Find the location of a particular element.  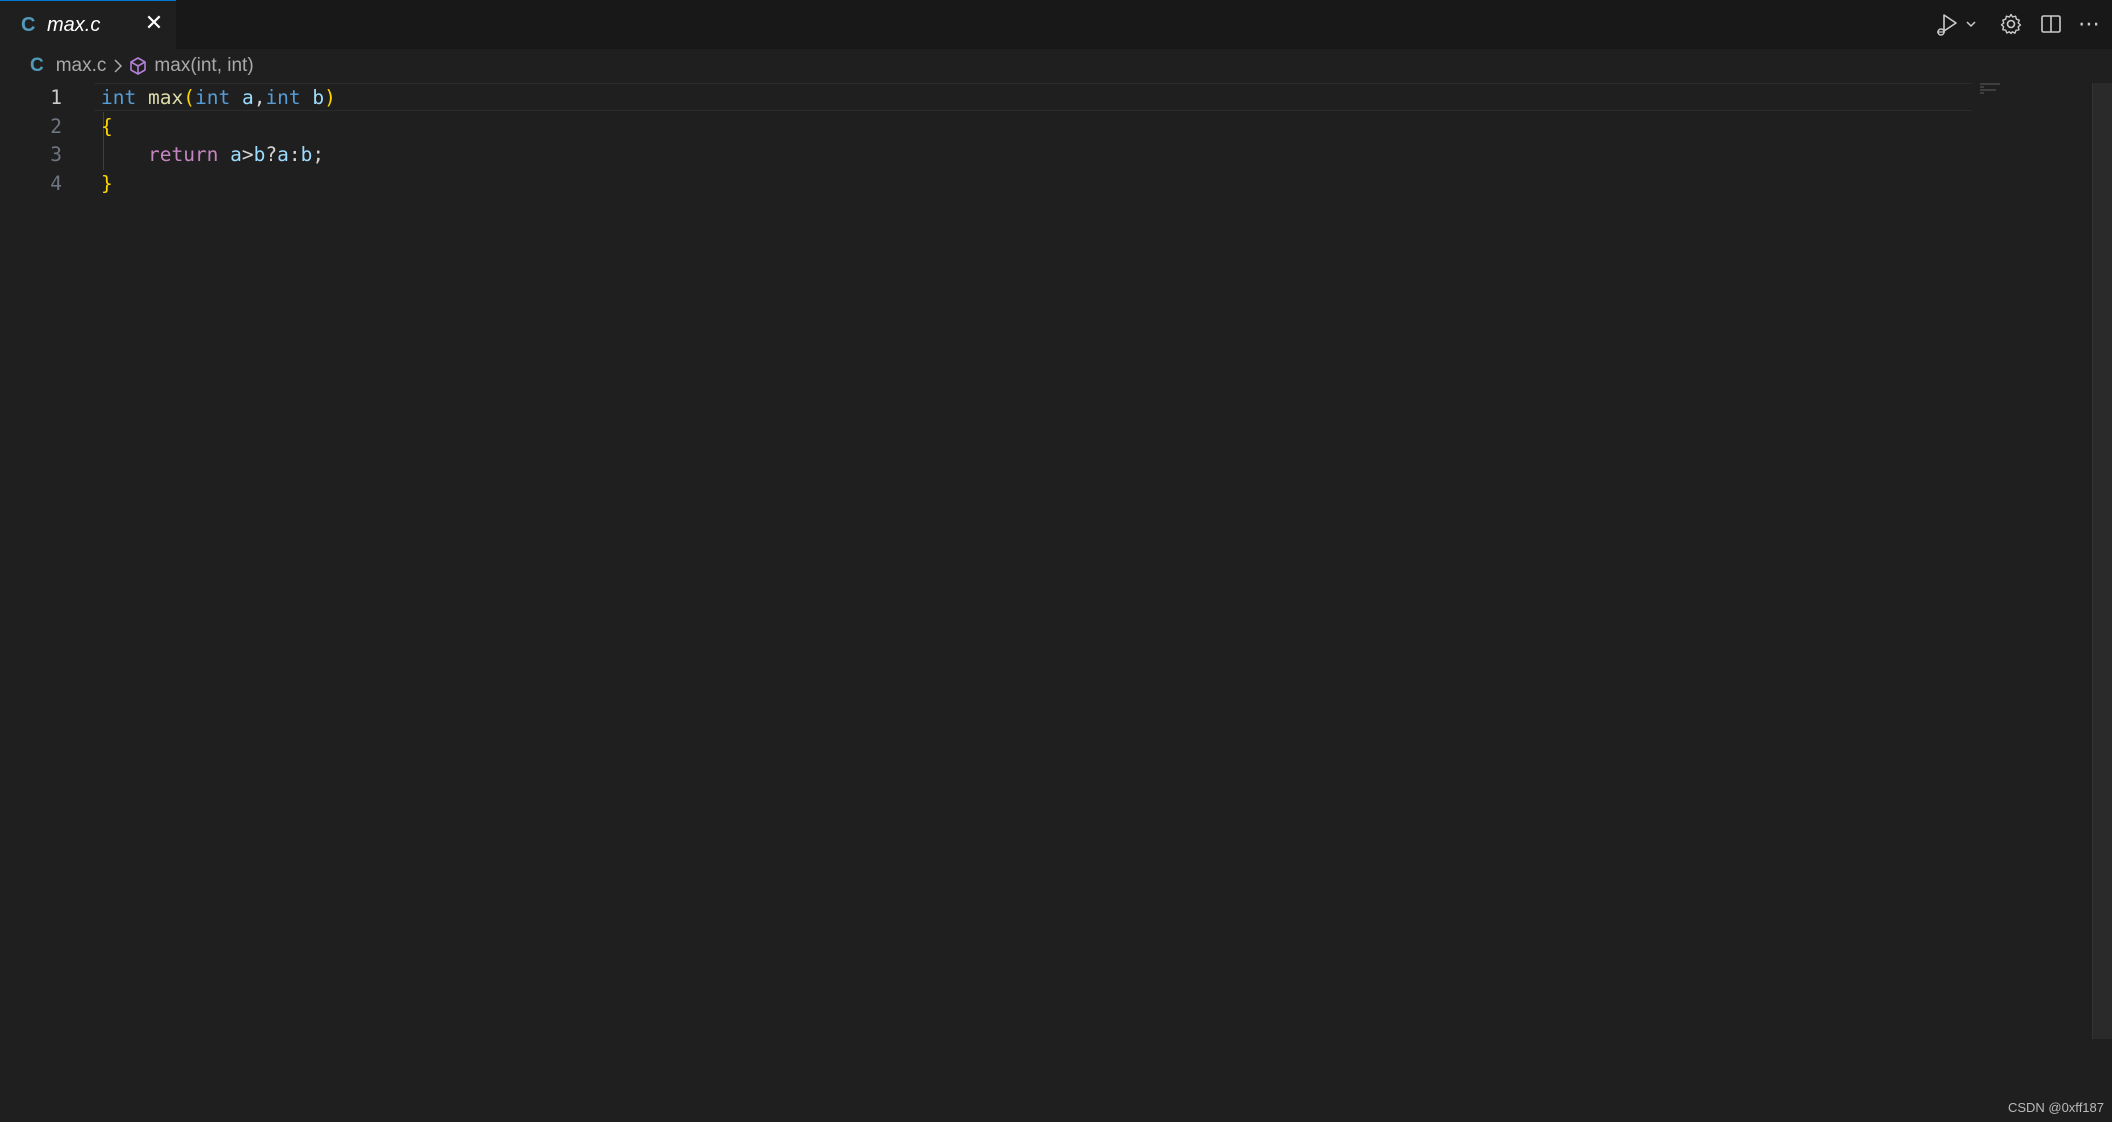

close-icon: ✕ is located at coordinates (154, 24).